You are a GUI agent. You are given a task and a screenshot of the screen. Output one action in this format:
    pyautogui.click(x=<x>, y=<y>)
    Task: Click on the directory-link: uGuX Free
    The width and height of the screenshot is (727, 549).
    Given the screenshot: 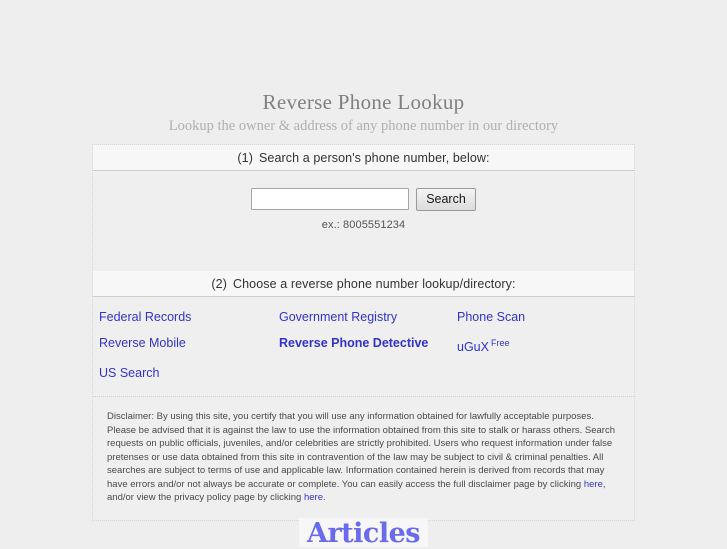 What is the action you would take?
    pyautogui.click(x=545, y=345)
    